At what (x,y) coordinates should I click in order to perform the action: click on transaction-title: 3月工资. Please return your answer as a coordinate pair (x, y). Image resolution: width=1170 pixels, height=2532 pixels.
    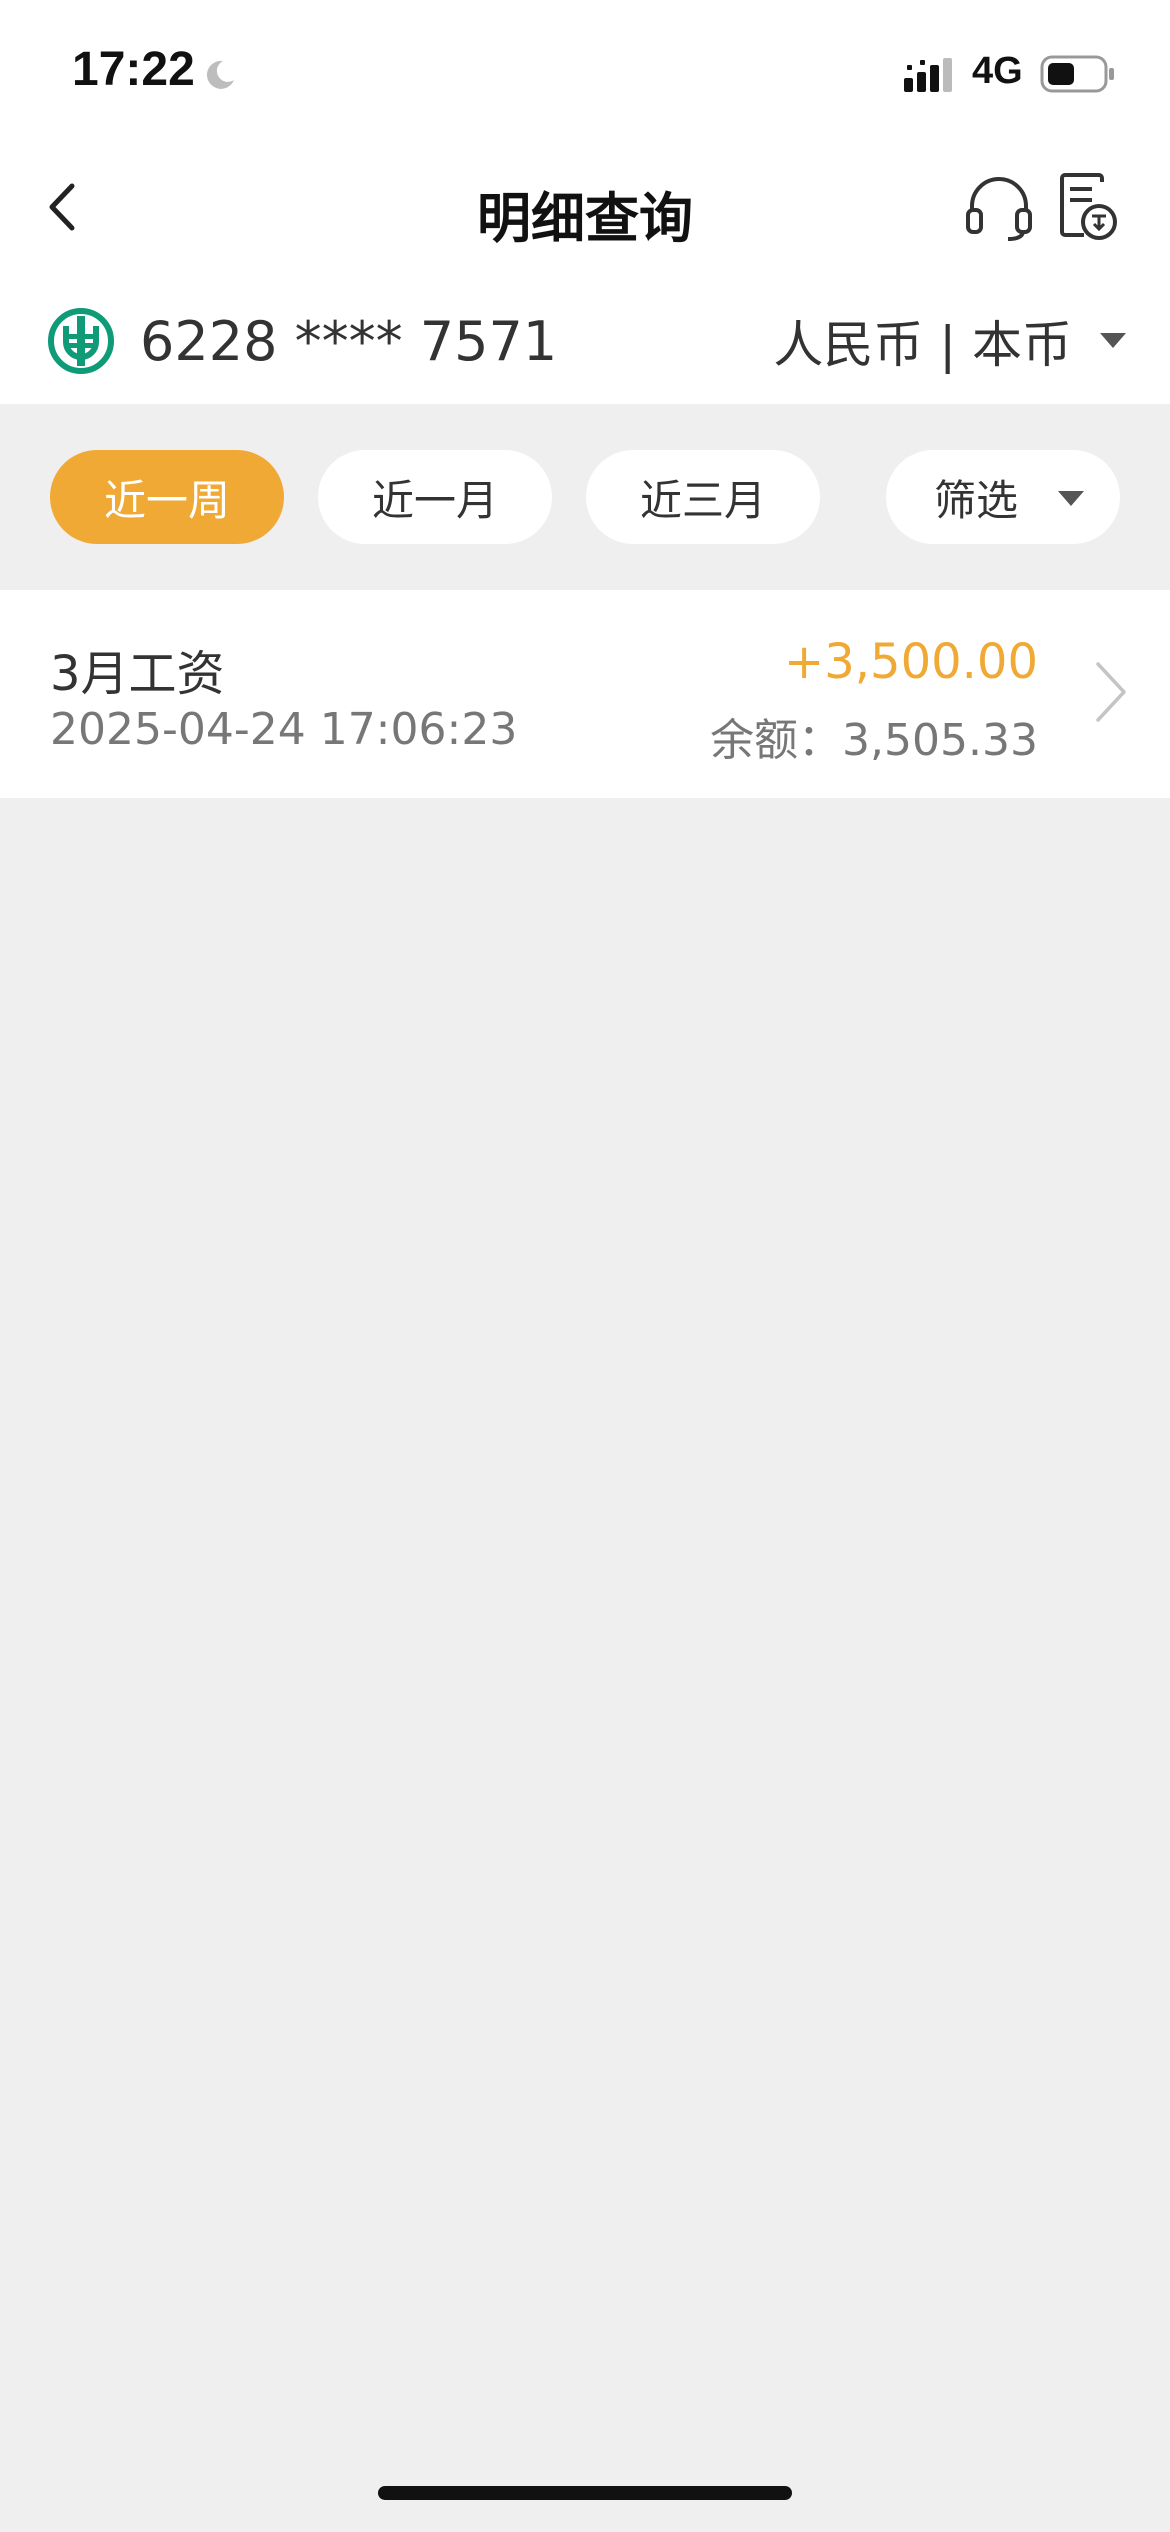
    Looking at the image, I should click on (137, 674).